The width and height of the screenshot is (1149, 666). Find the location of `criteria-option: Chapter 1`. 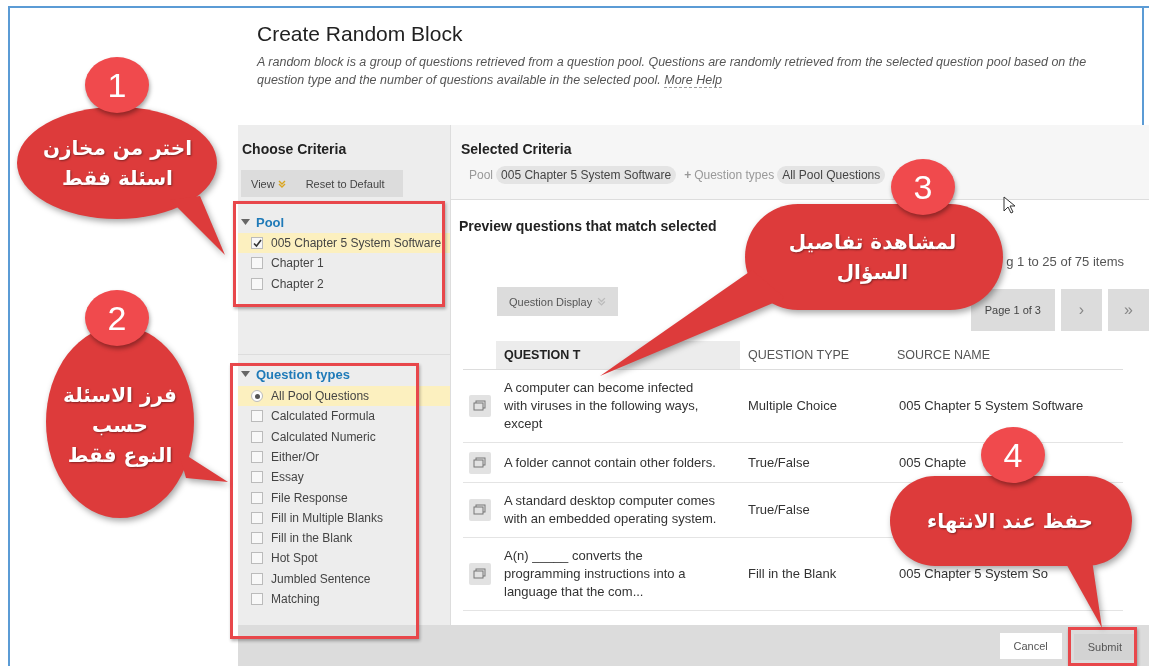

criteria-option: Chapter 1 is located at coordinates (344, 263).